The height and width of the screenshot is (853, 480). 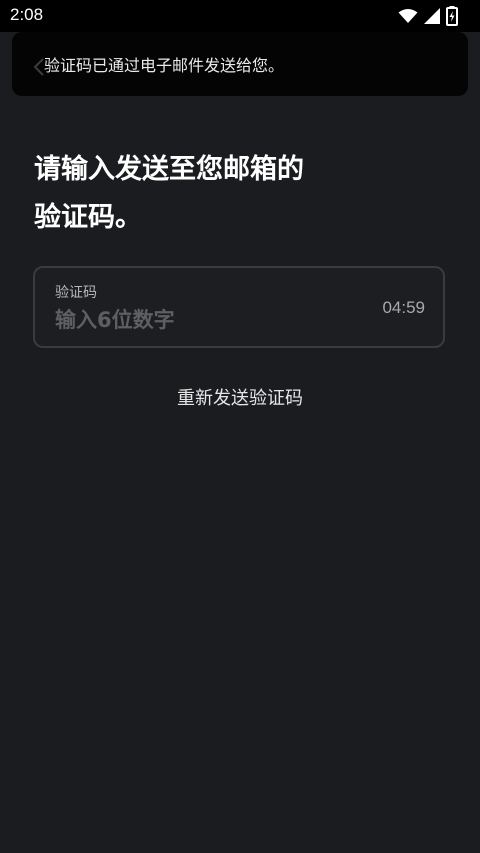 I want to click on verification-code-input, so click(x=195, y=320).